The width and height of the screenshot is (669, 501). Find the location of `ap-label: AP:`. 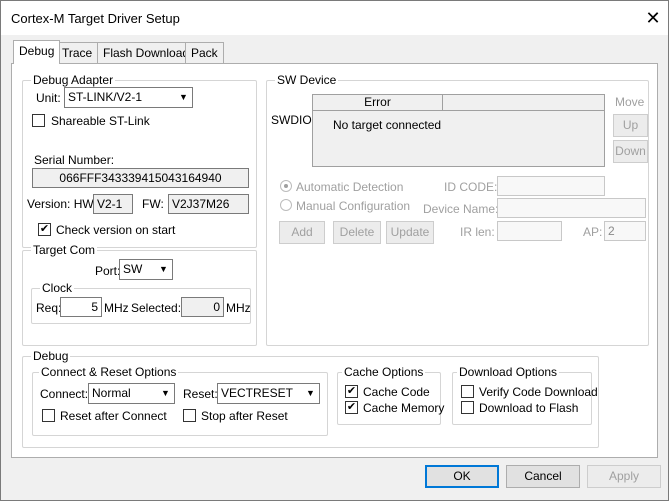

ap-label: AP: is located at coordinates (593, 232).